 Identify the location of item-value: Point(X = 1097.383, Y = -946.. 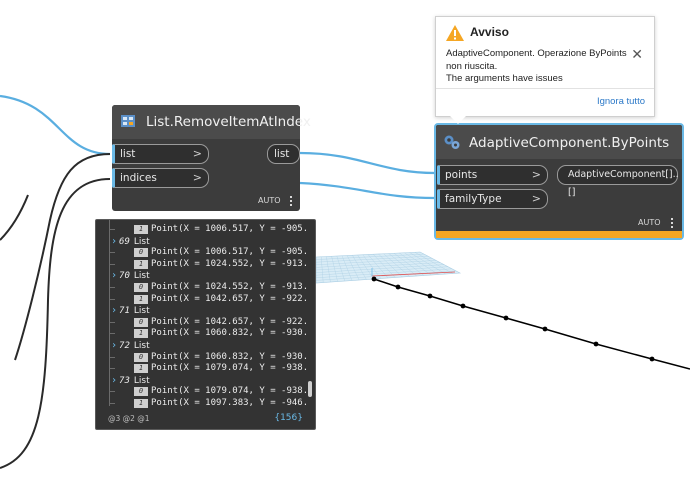
(230, 403).